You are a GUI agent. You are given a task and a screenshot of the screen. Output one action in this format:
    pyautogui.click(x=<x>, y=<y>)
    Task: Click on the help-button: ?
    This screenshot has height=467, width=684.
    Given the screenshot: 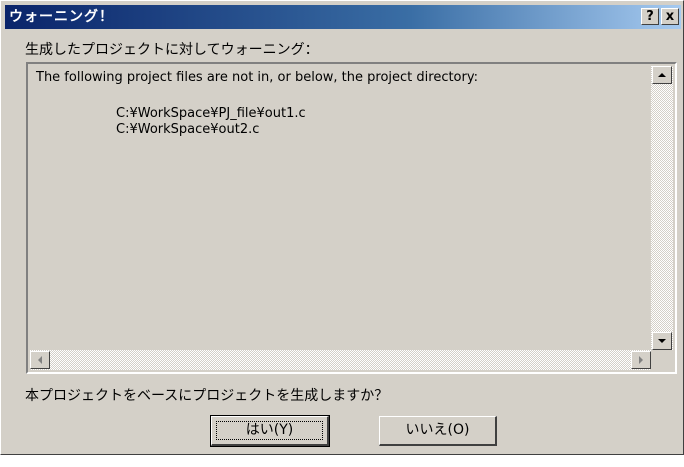 What is the action you would take?
    pyautogui.click(x=650, y=16)
    